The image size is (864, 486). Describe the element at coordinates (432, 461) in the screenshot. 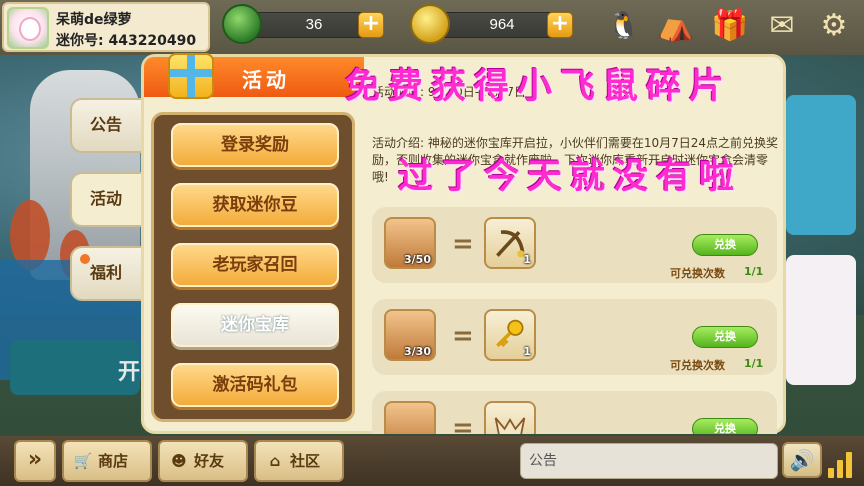

I see `bottom-bar: » 🛒 商店 ☻ 好友 ⌂ 社区 公告 🔊` at that location.